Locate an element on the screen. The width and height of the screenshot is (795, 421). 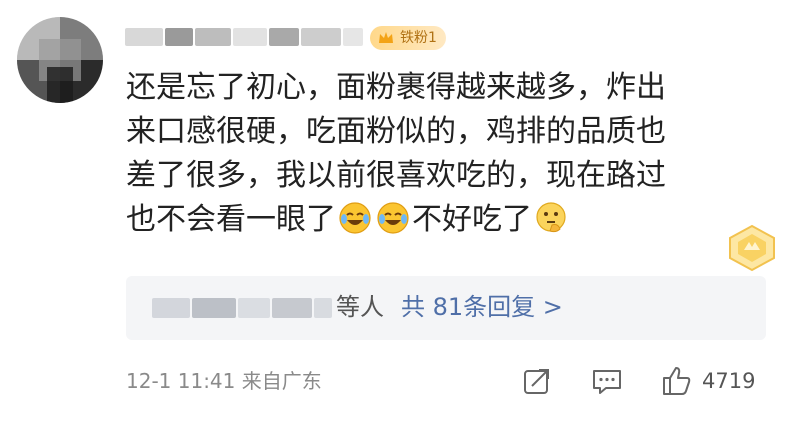
fan-badge-label: 铁粉1 is located at coordinates (418, 38).